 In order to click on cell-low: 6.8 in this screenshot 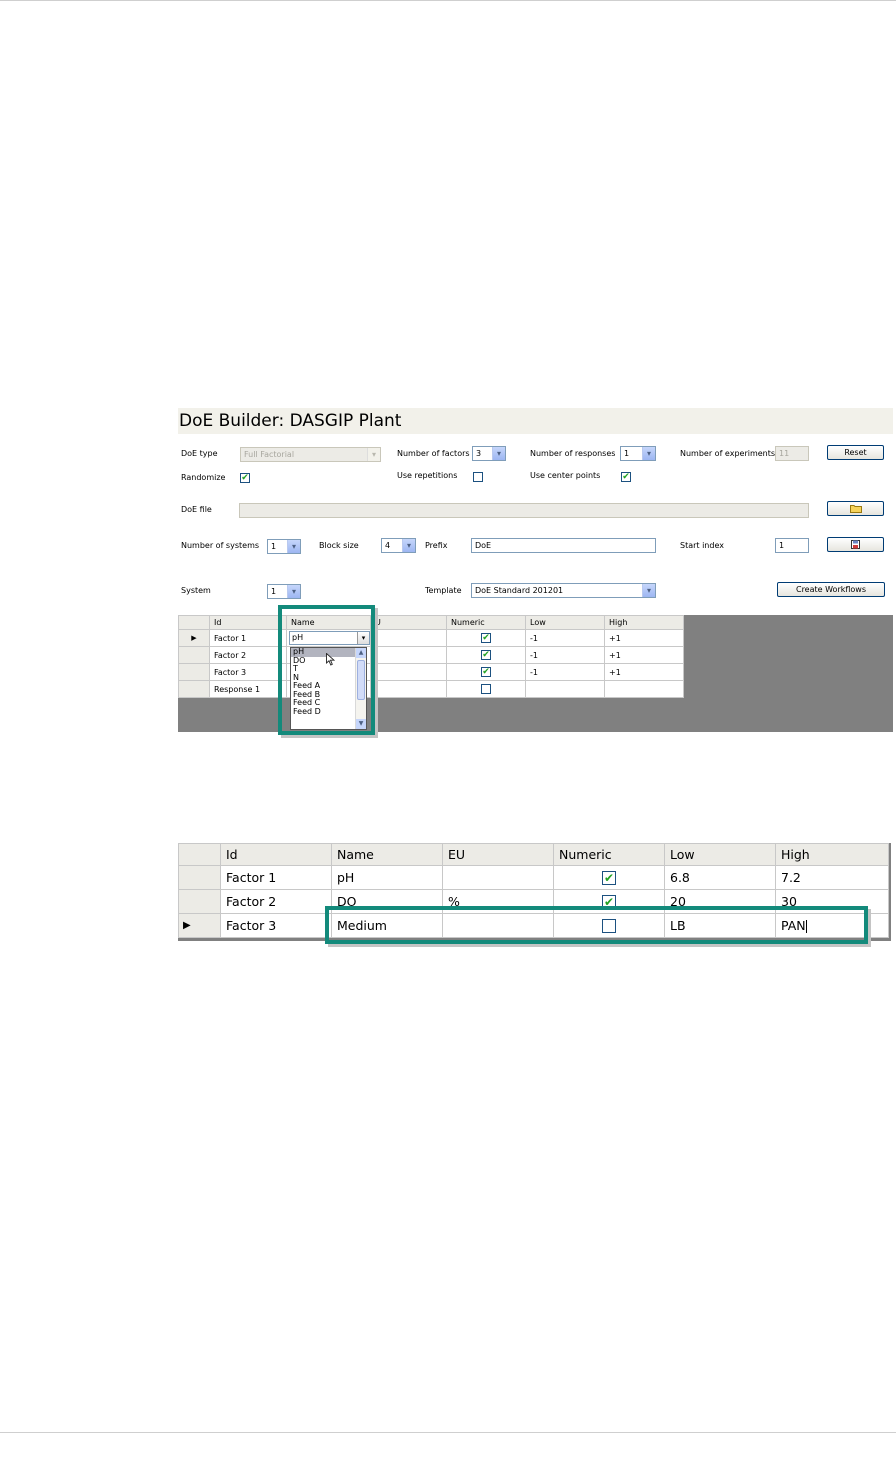, I will do `click(720, 877)`.